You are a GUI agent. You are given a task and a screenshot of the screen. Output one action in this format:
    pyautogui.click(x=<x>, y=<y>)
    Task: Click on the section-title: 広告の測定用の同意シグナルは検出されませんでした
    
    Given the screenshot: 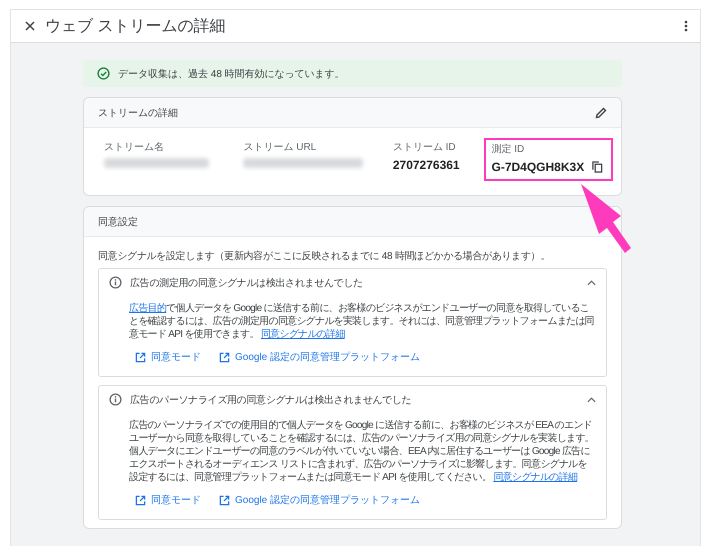 What is the action you would take?
    pyautogui.click(x=247, y=283)
    